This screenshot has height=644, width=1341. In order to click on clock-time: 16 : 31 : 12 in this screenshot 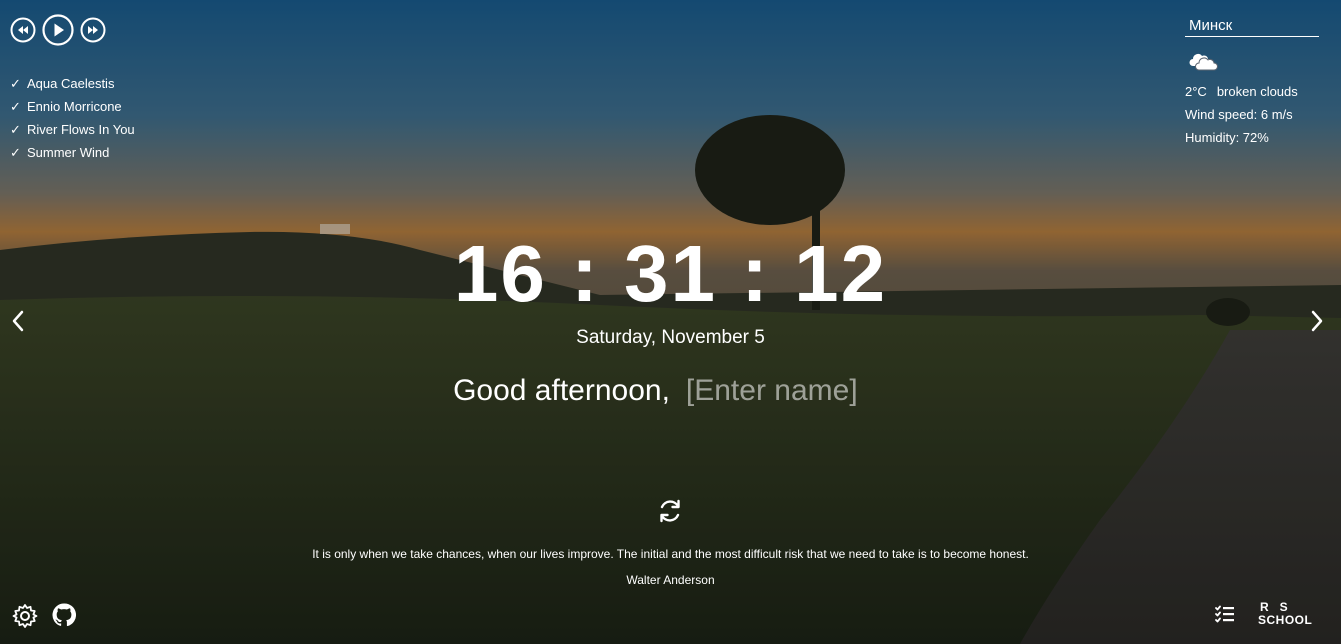, I will do `click(670, 273)`.